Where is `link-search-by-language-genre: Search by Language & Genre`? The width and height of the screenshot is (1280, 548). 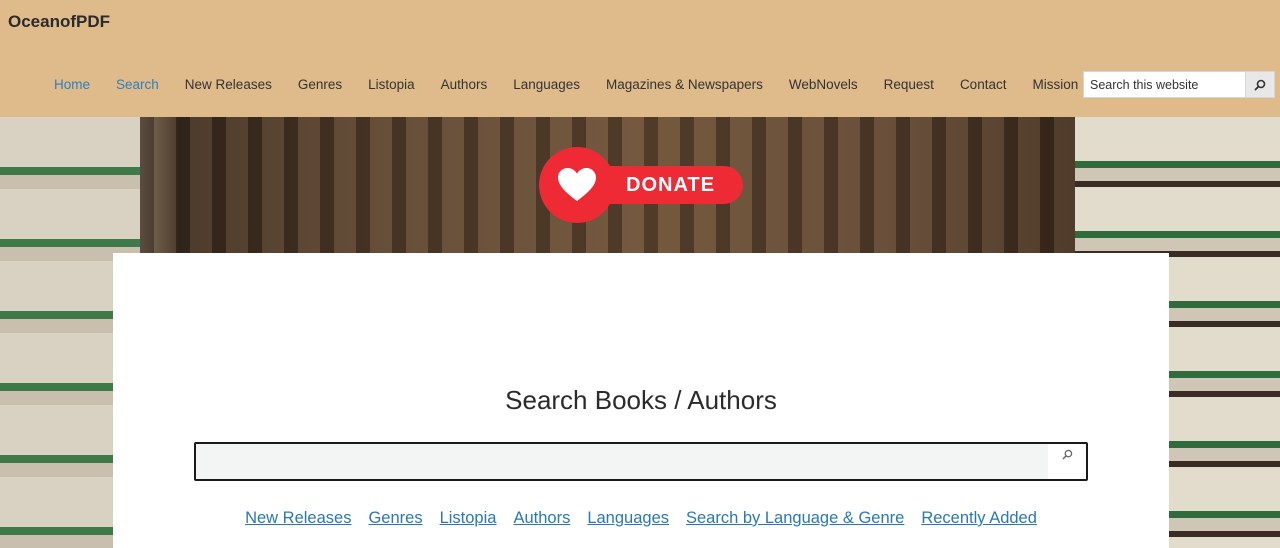 link-search-by-language-genre: Search by Language & Genre is located at coordinates (795, 518).